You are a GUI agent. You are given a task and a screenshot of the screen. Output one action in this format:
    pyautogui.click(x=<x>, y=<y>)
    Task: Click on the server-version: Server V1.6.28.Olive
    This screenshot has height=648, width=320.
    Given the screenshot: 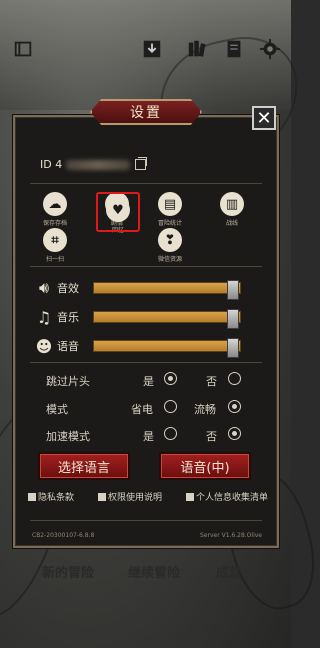 What is the action you would take?
    pyautogui.click(x=231, y=535)
    